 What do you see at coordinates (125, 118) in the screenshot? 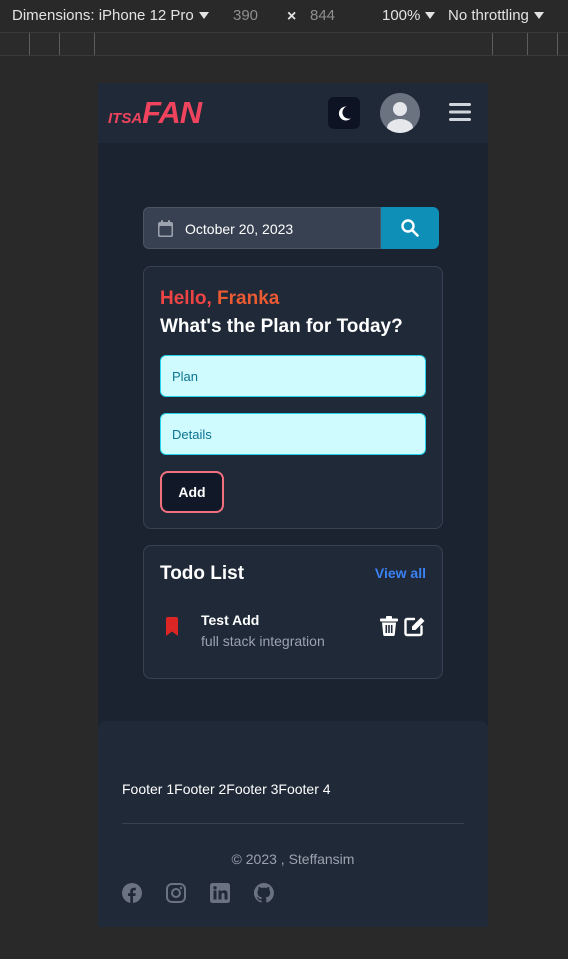
I see `logo-small-text: ITSA` at bounding box center [125, 118].